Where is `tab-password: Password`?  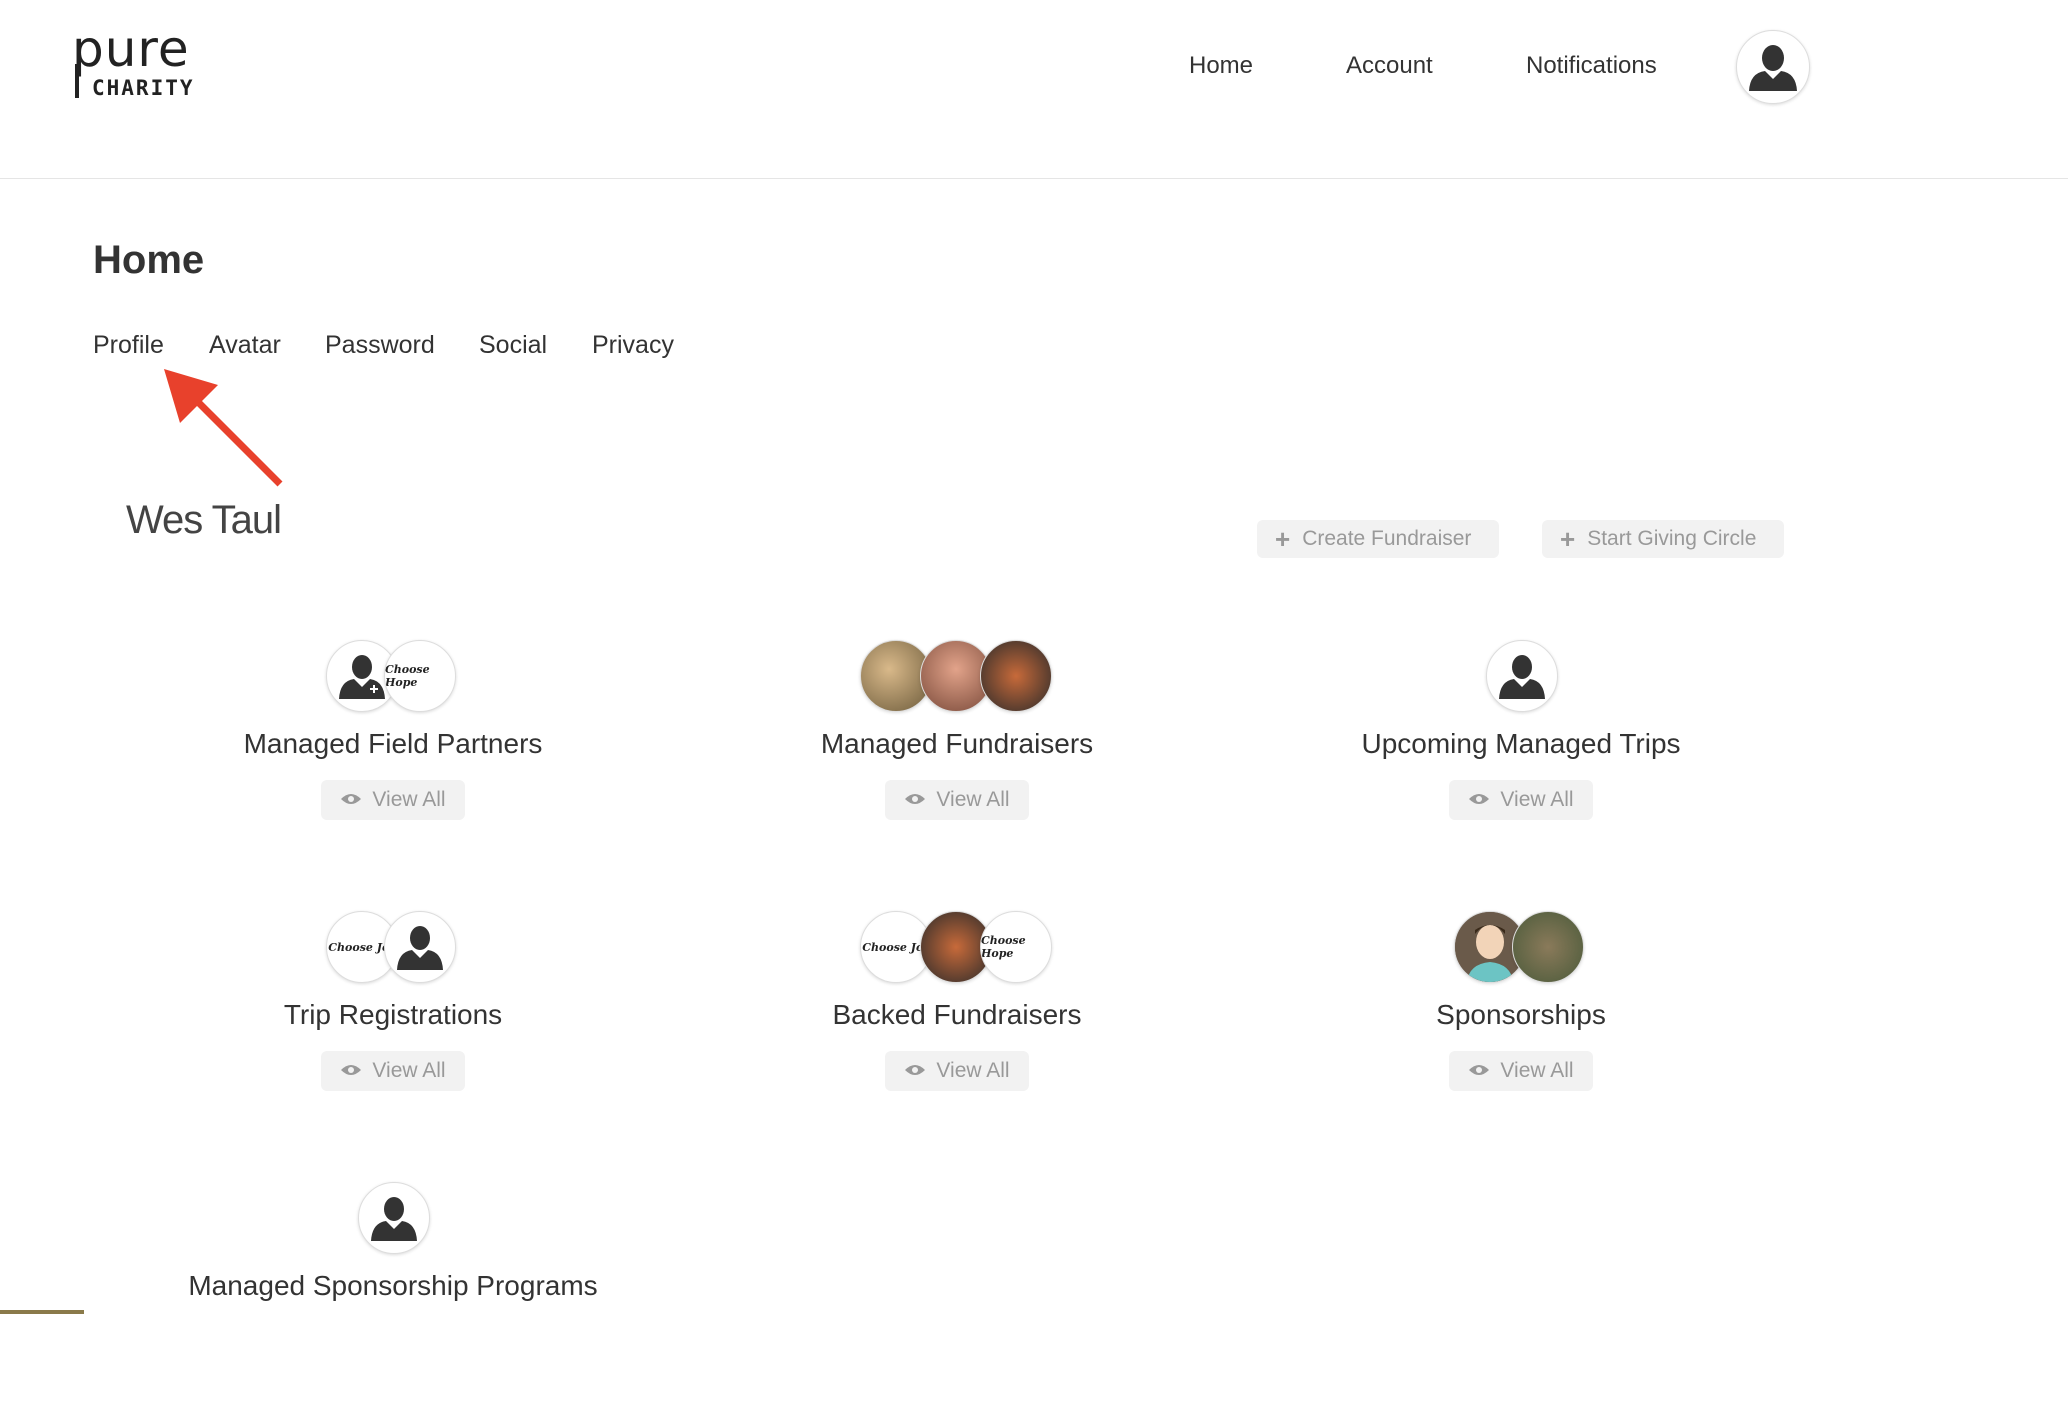 tab-password: Password is located at coordinates (380, 345).